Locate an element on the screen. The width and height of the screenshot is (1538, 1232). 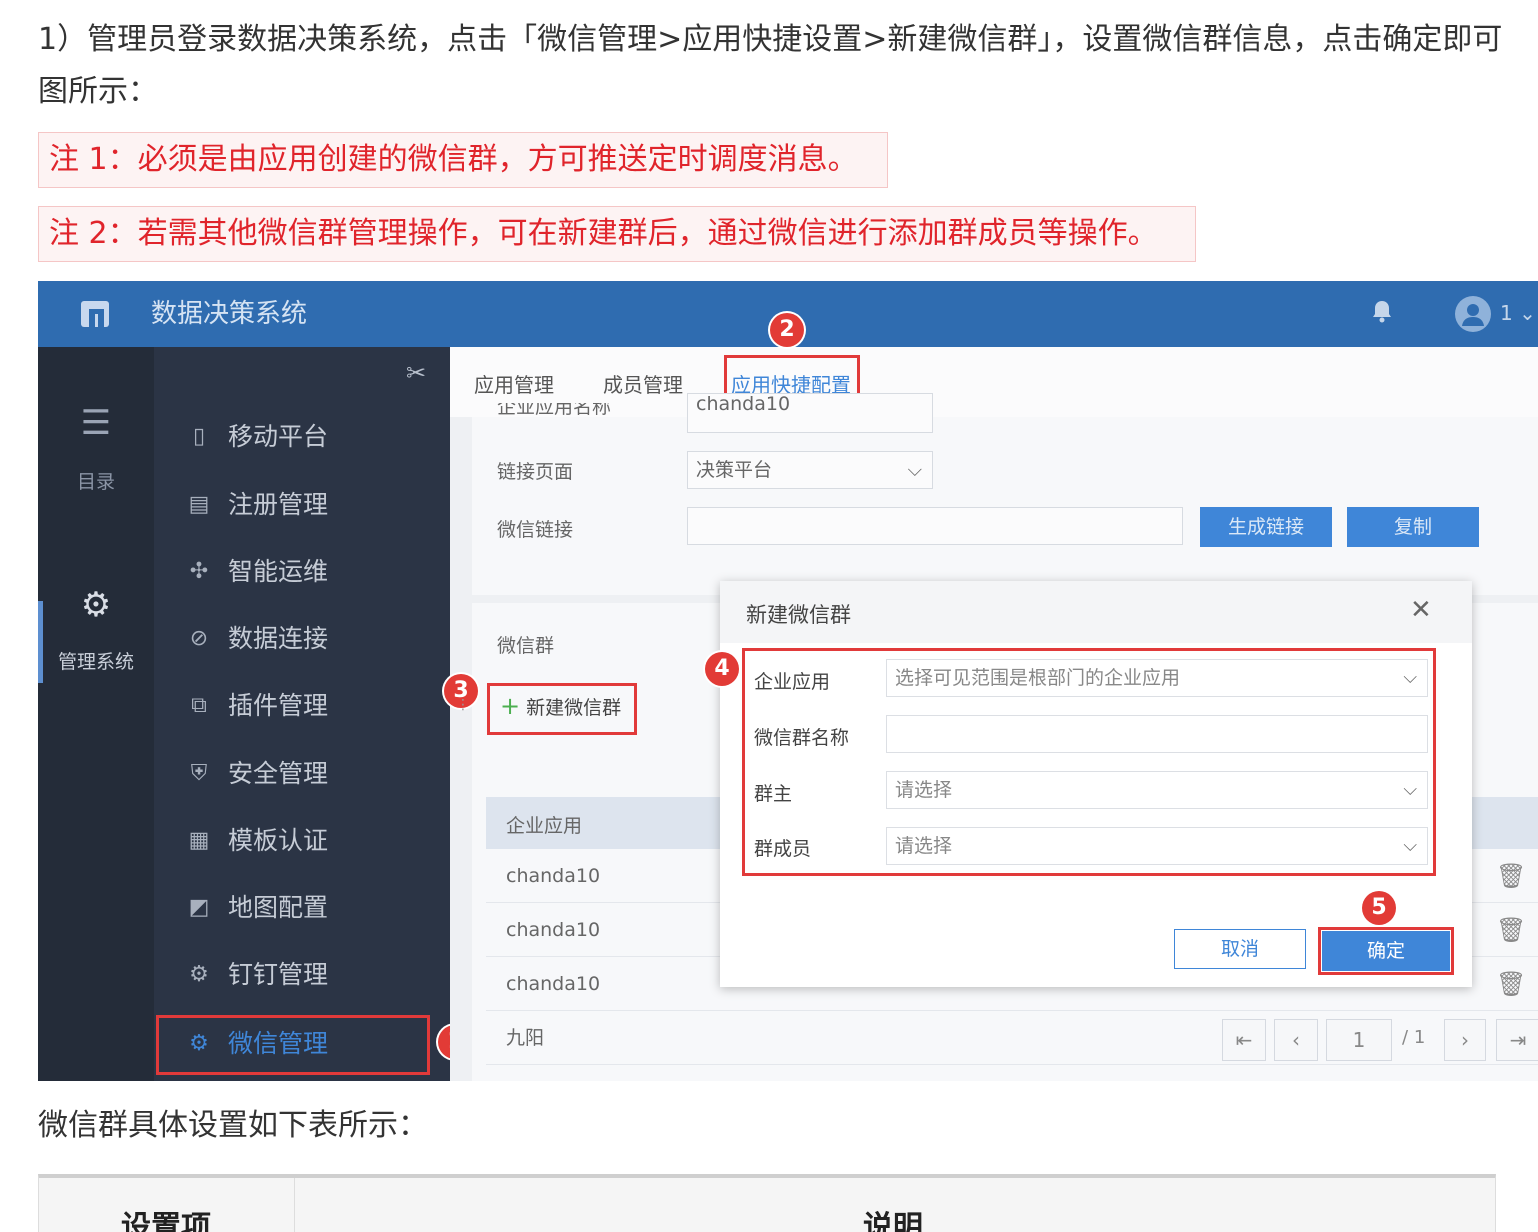
chevron-down-icon: ⌵ is located at coordinates (914, 470).